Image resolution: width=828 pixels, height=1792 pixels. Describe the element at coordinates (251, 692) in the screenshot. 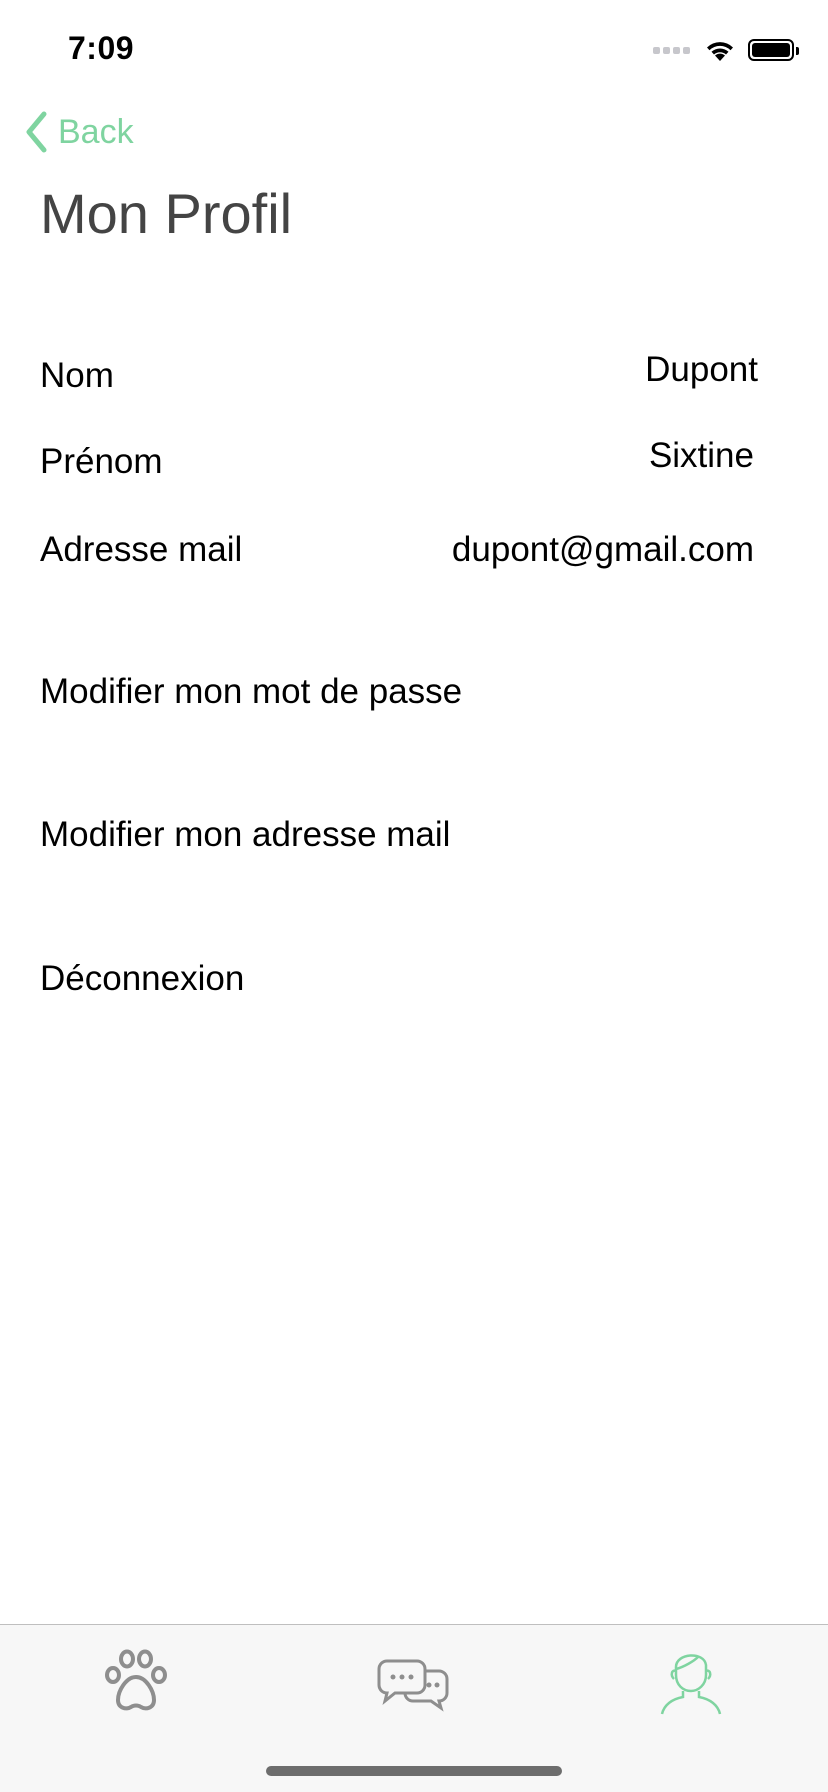

I see `change-password-button: Modifier mon mot de passe` at that location.